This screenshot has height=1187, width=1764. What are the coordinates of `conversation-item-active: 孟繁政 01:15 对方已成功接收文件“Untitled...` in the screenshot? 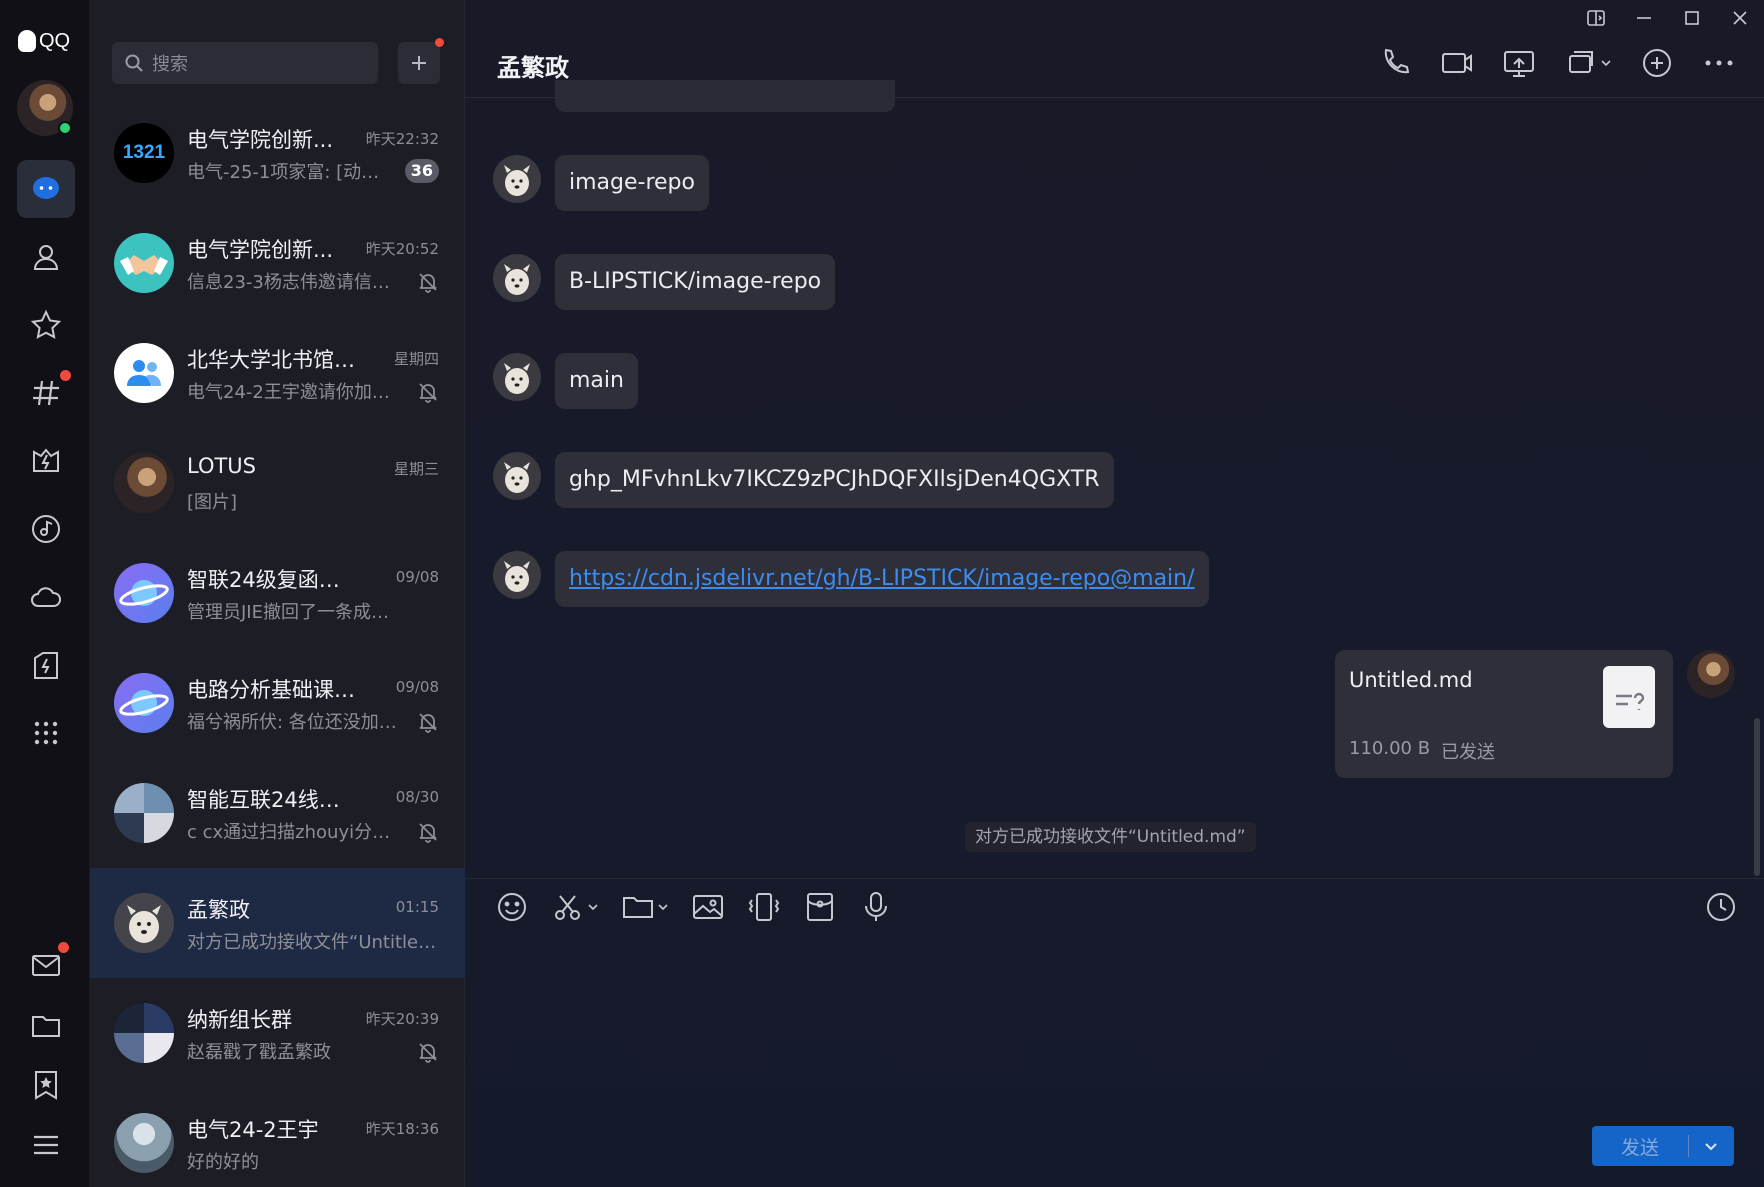 It's located at (277, 923).